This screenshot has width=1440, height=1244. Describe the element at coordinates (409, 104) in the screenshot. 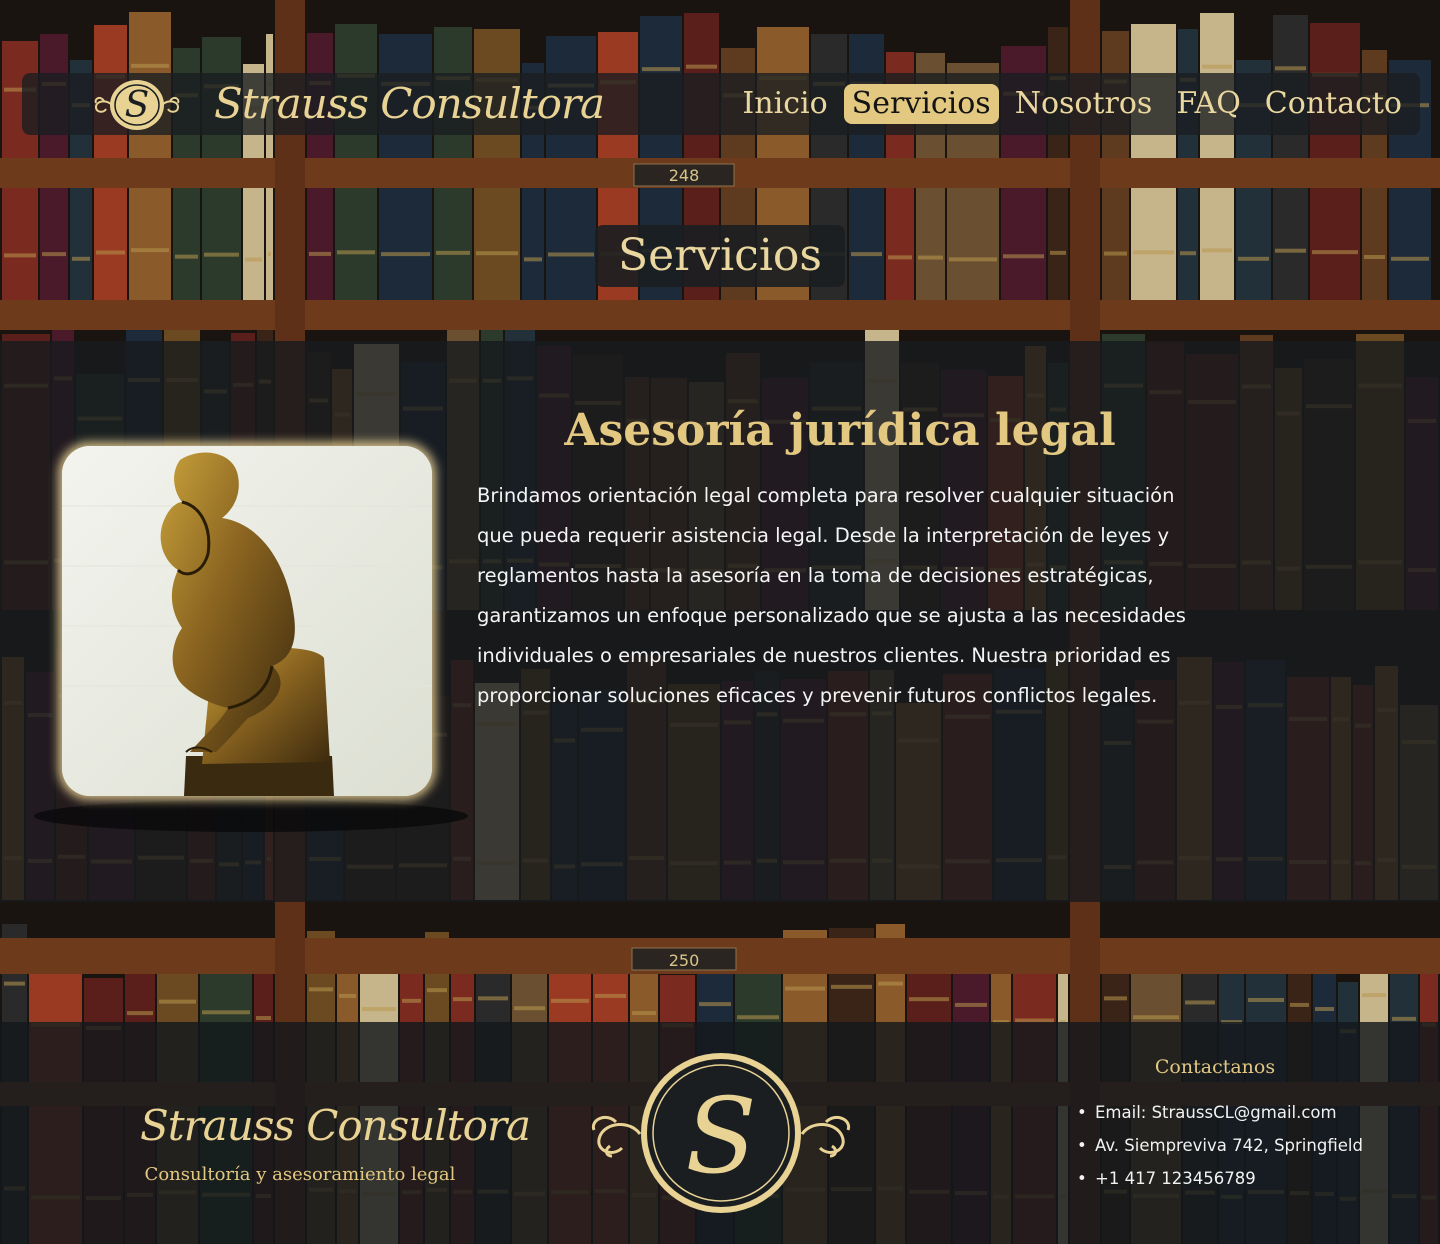

I see `brand-name: Strauss Consultora` at that location.